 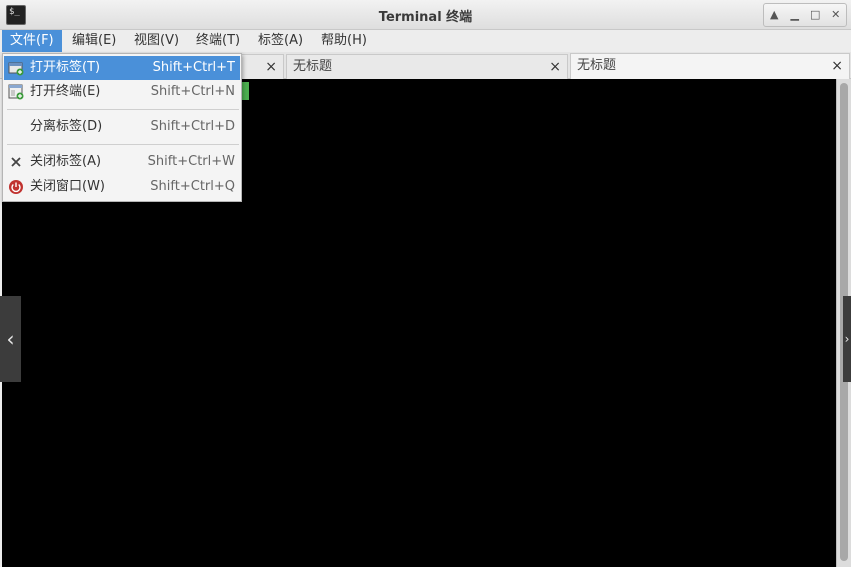 What do you see at coordinates (10, 339) in the screenshot?
I see `previous-arrow-icon: ‹` at bounding box center [10, 339].